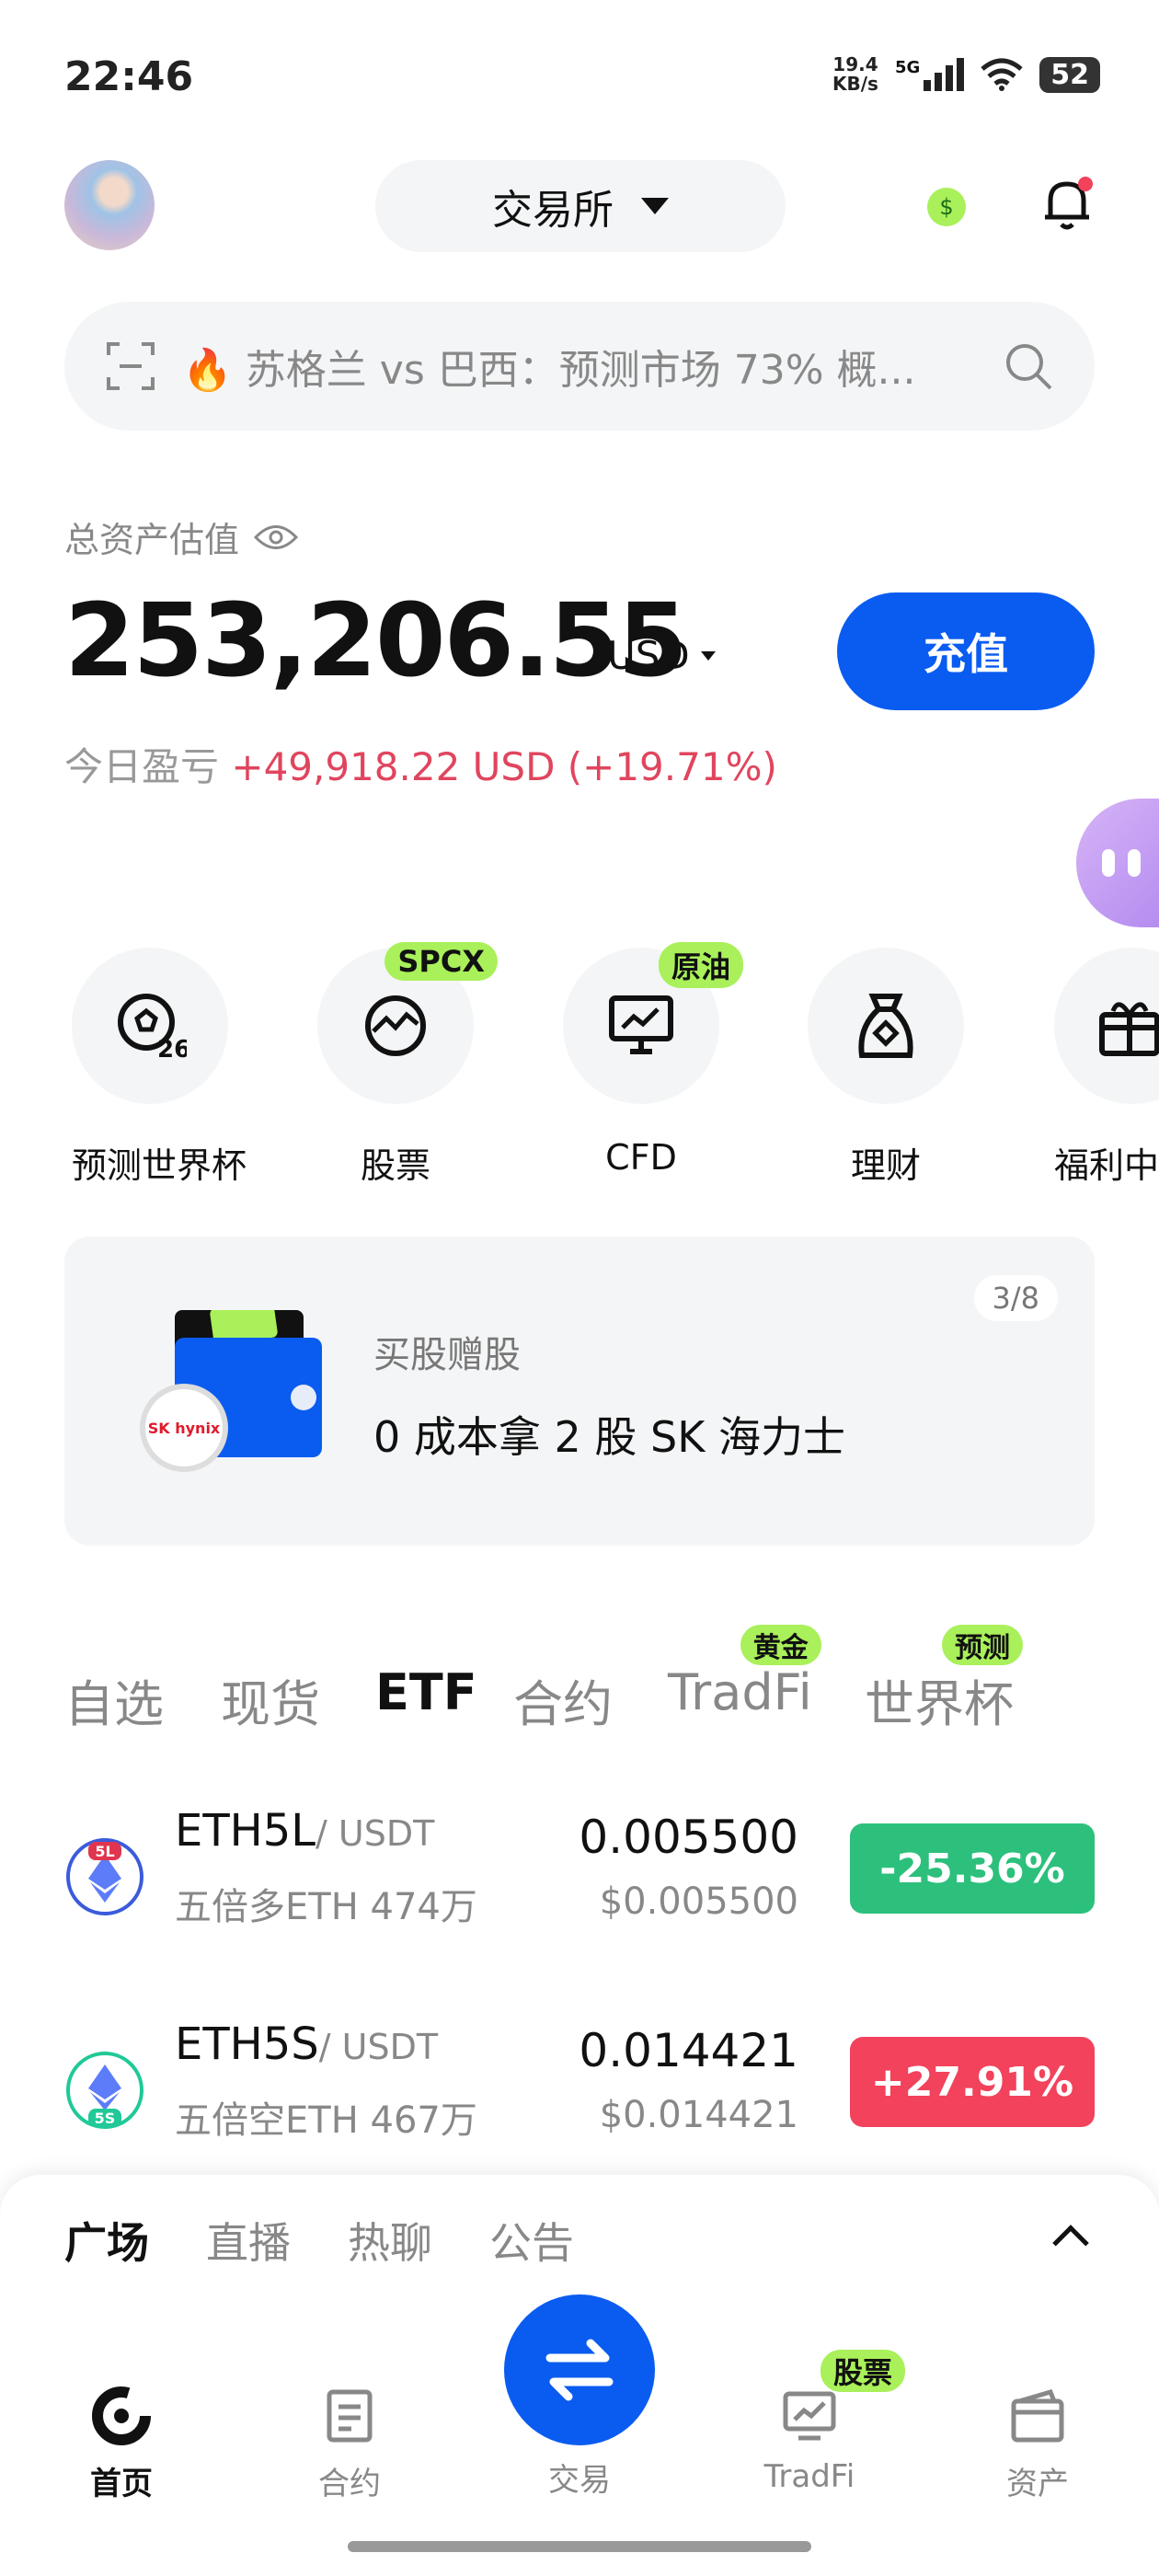 The height and width of the screenshot is (2576, 1159). Describe the element at coordinates (698, 1901) in the screenshot. I see `price-usd: $0.005500` at that location.